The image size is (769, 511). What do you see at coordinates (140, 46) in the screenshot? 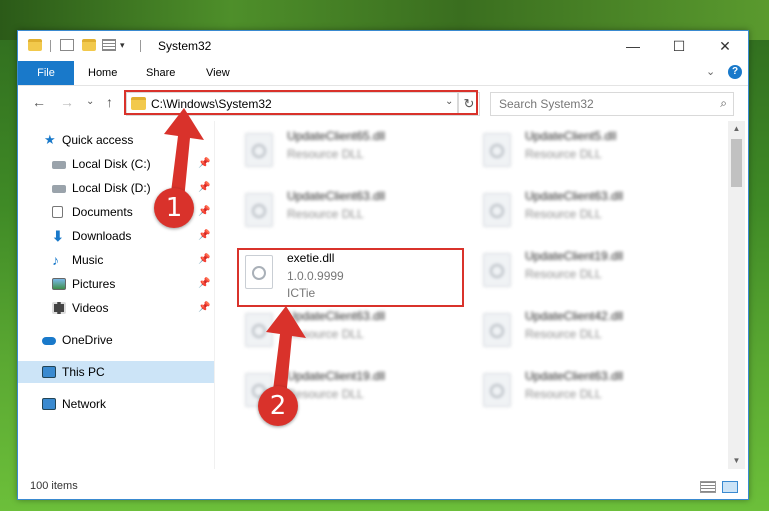
I see `divider` at bounding box center [140, 46].